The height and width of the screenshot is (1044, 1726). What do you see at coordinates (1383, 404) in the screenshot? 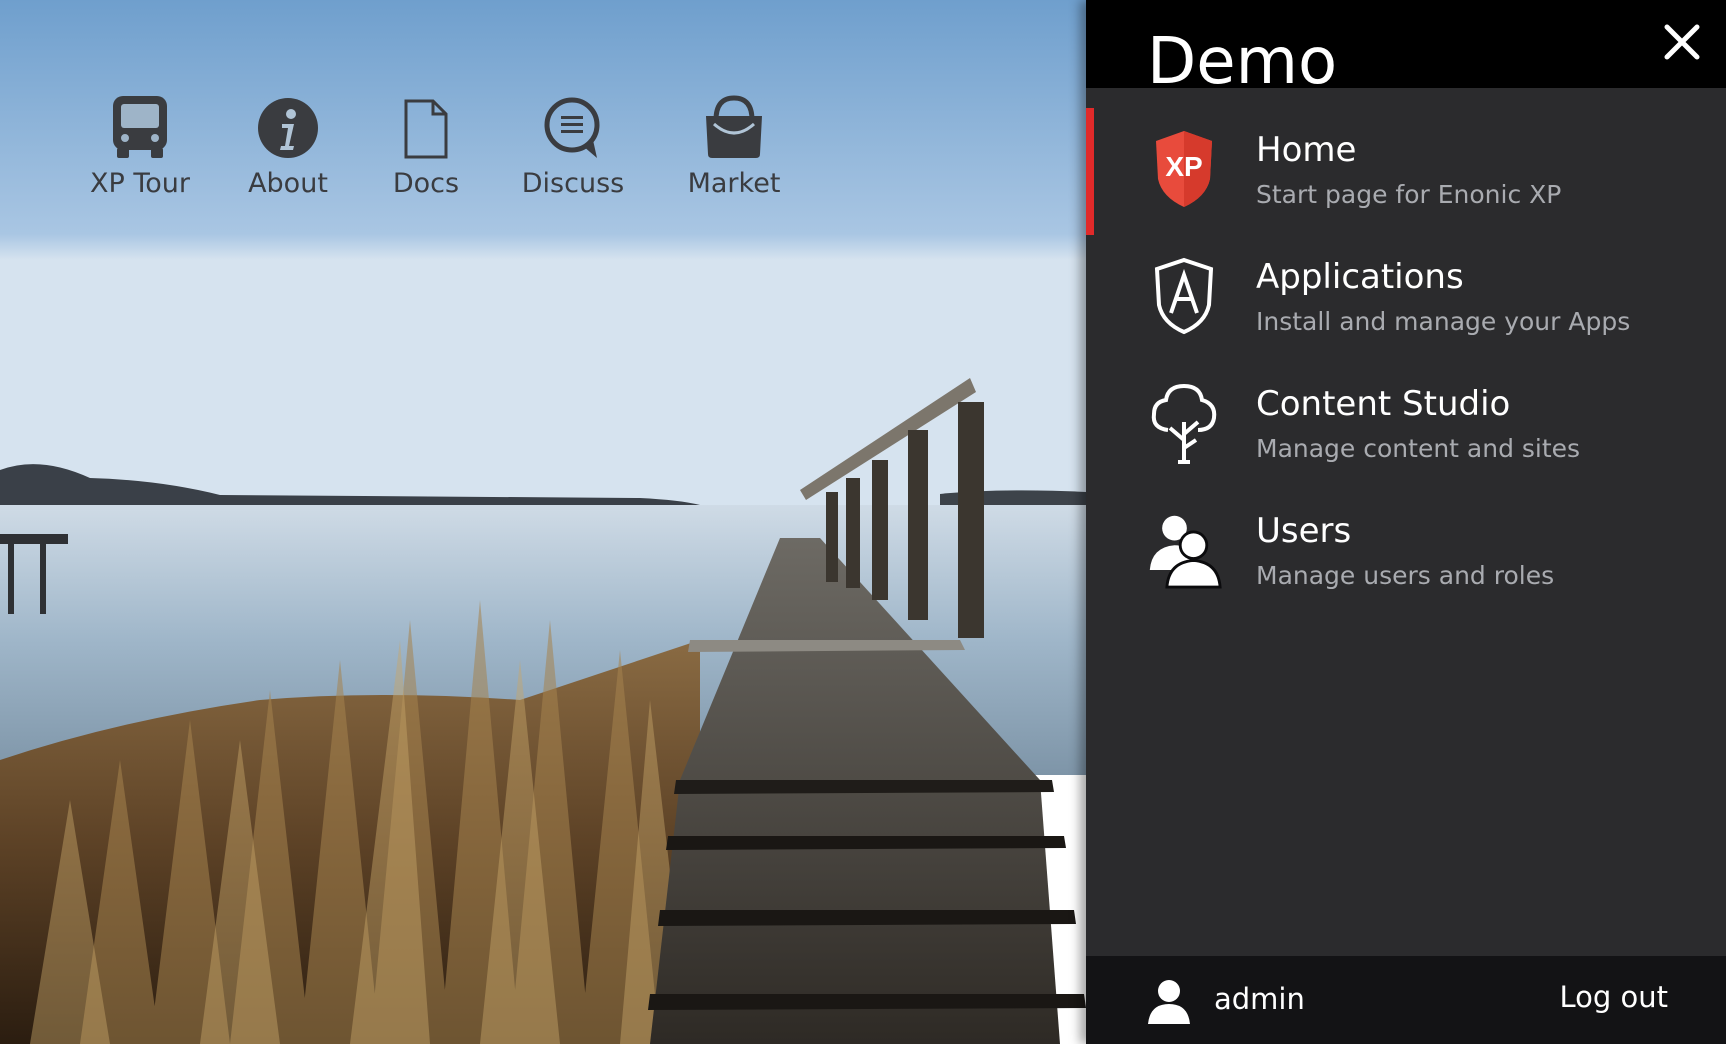
I see `app-name-content-studio: Content Studio` at bounding box center [1383, 404].